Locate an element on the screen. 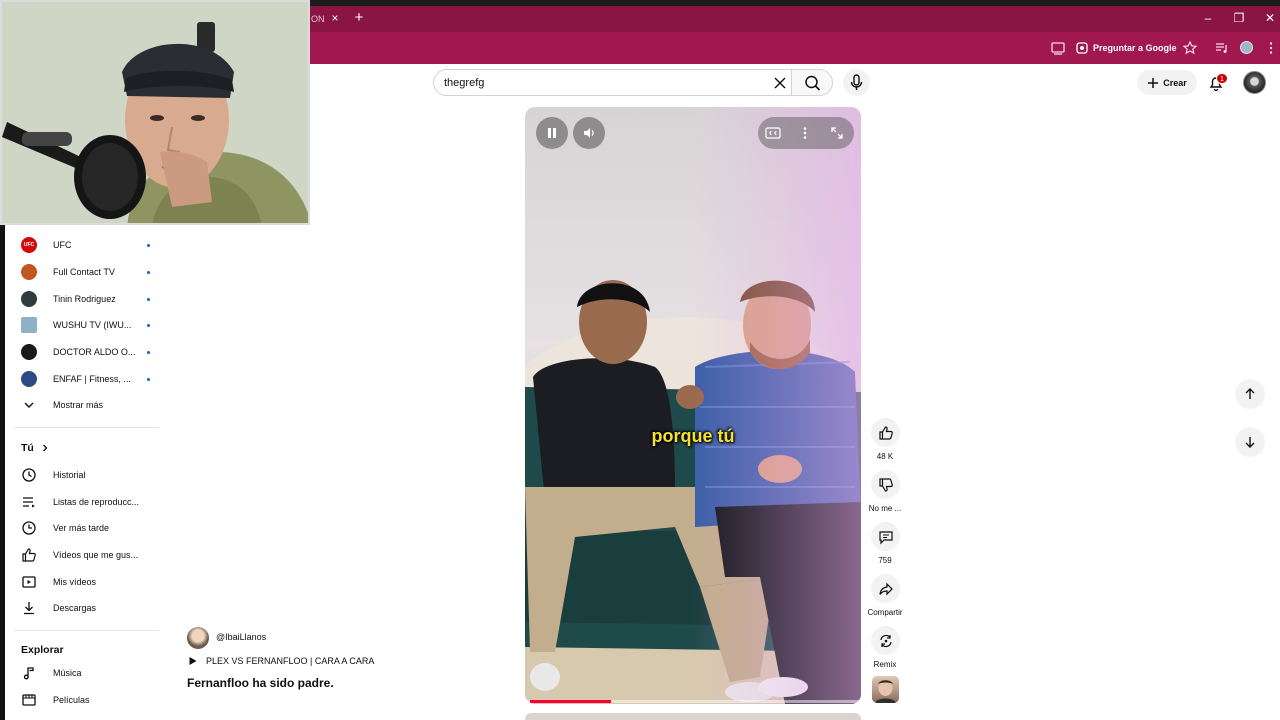 This screenshot has height=720, width=1280. thumbs-down-icon is located at coordinates (885, 484).